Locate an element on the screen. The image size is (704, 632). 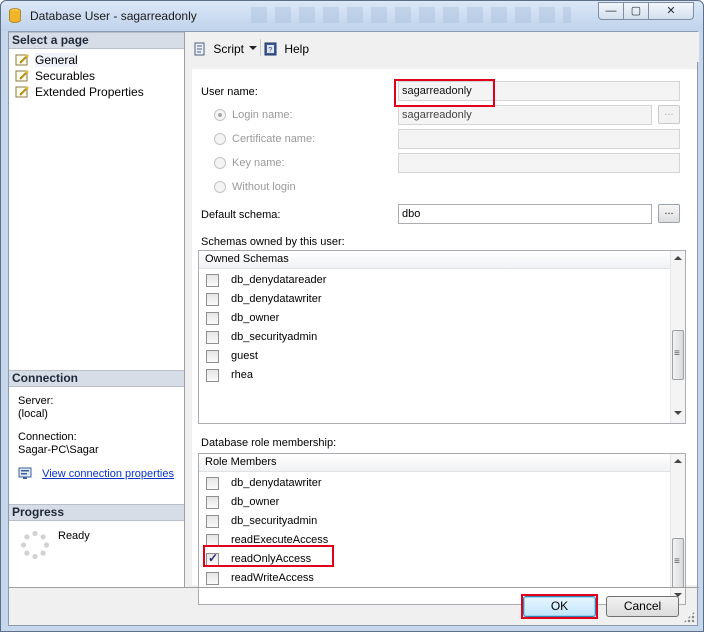
schema-name: db_denydatawriter is located at coordinates (276, 299).